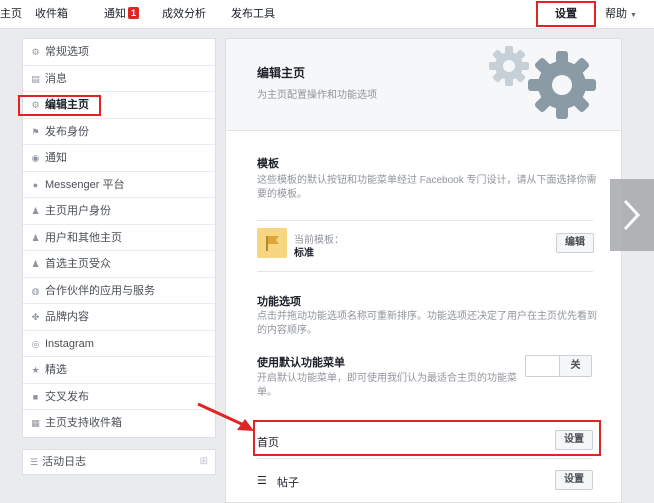  What do you see at coordinates (56, 78) in the screenshot?
I see `sidebar-item-label: 消息` at bounding box center [56, 78].